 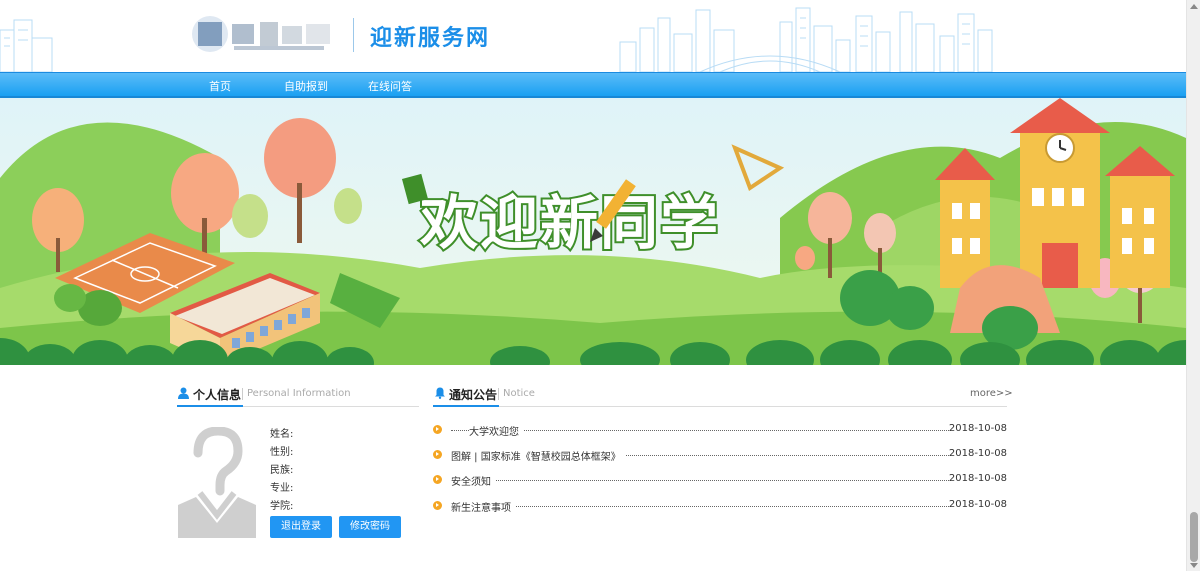 I want to click on notice-item: 大学欢迎您 2018-10-08, so click(x=720, y=430).